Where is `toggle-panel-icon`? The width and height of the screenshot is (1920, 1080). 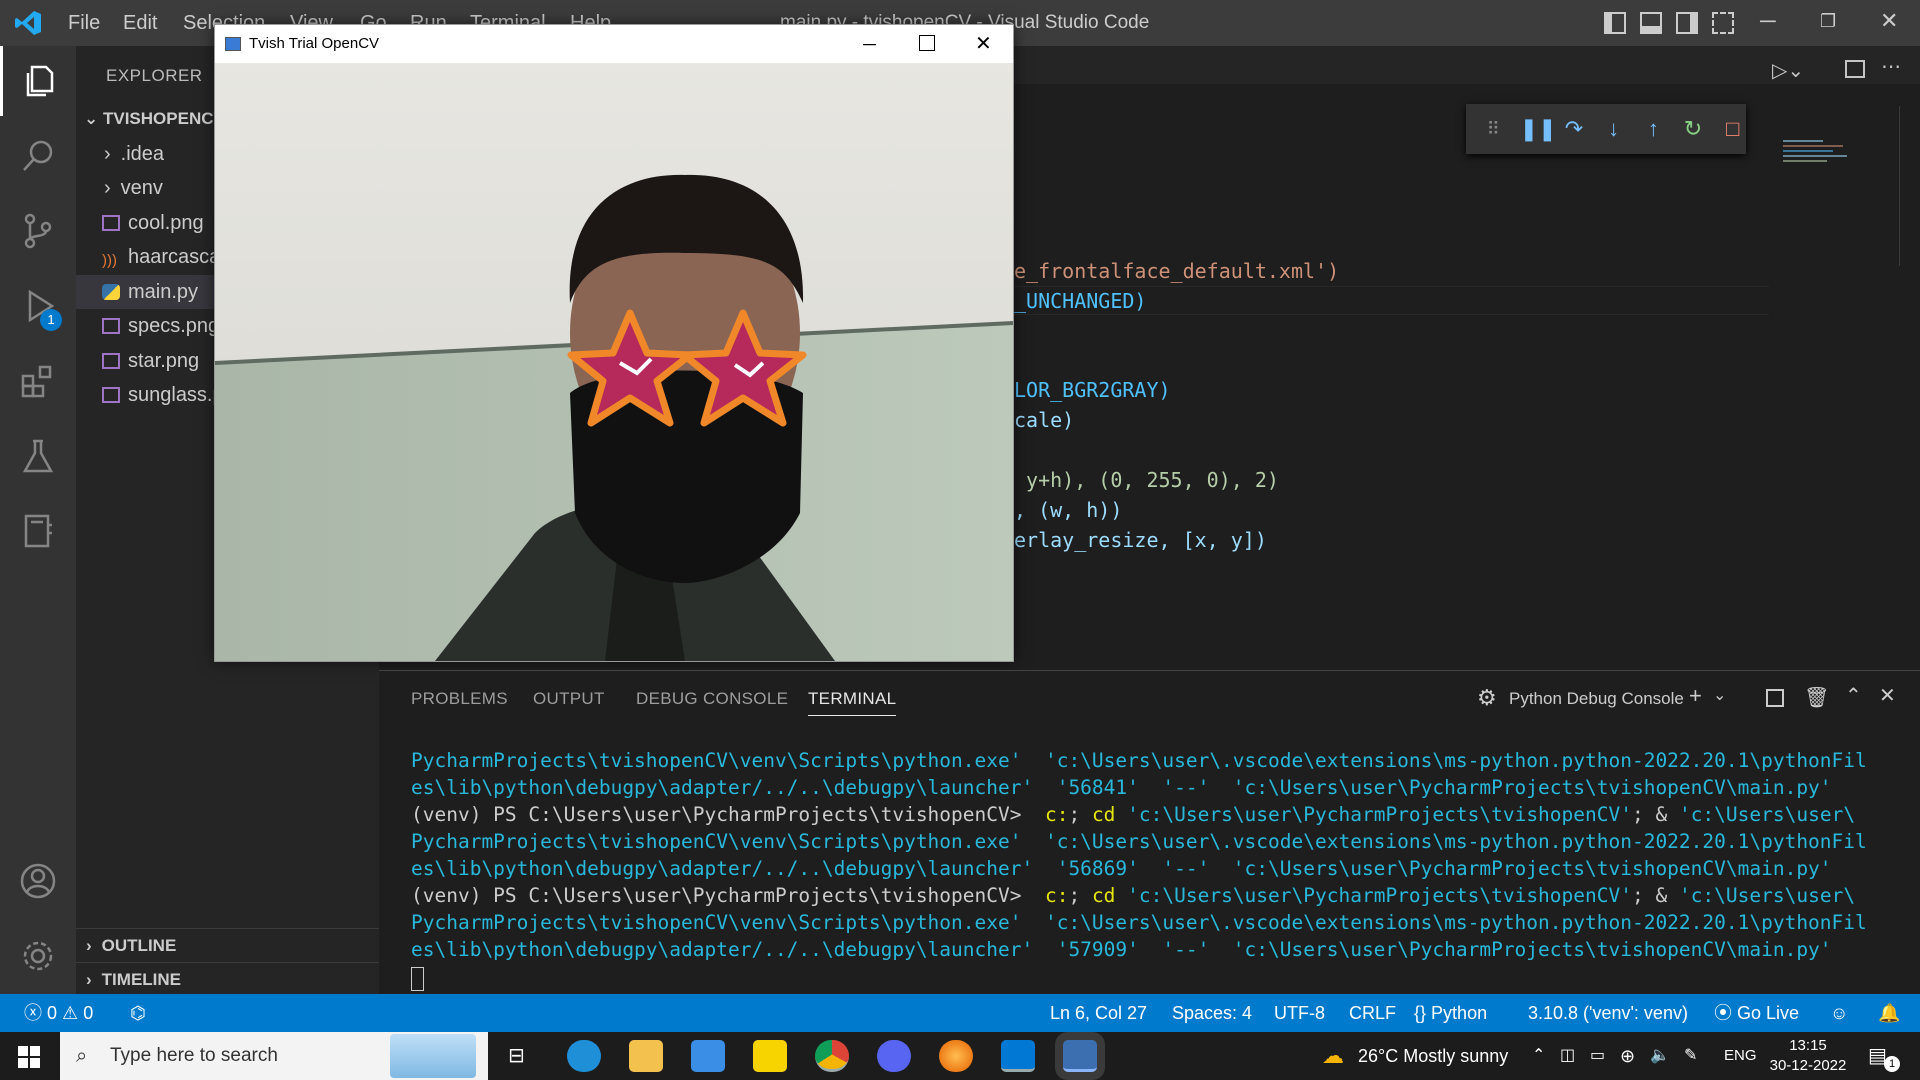 toggle-panel-icon is located at coordinates (1651, 23).